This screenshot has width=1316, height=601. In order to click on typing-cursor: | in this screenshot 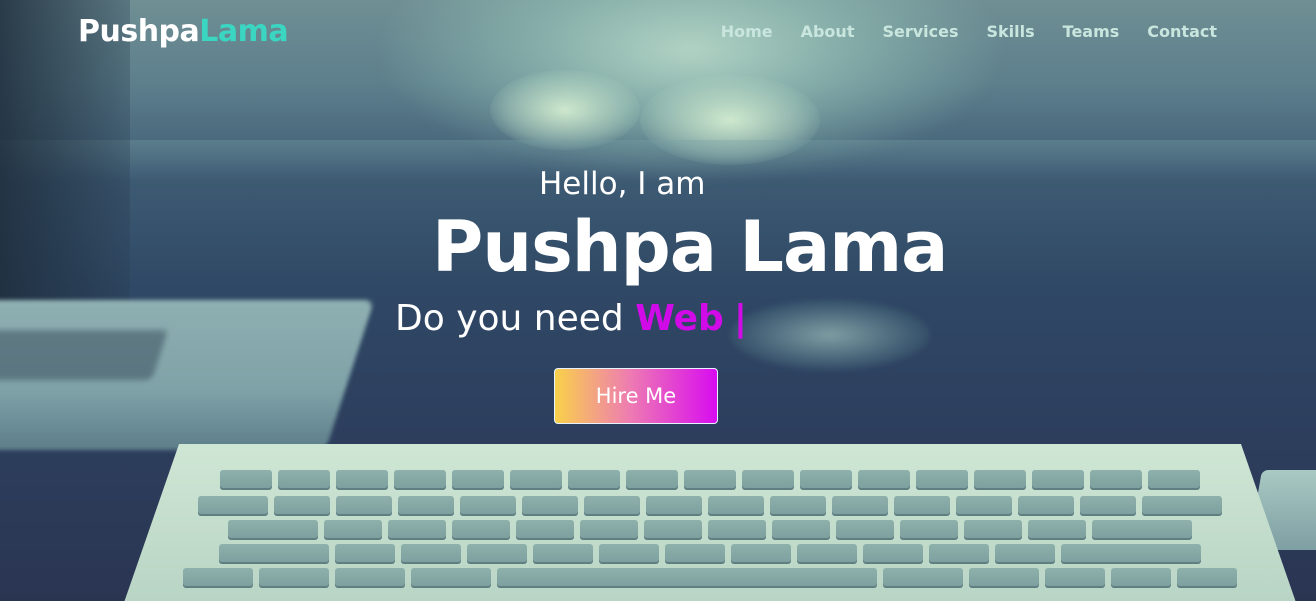, I will do `click(740, 318)`.